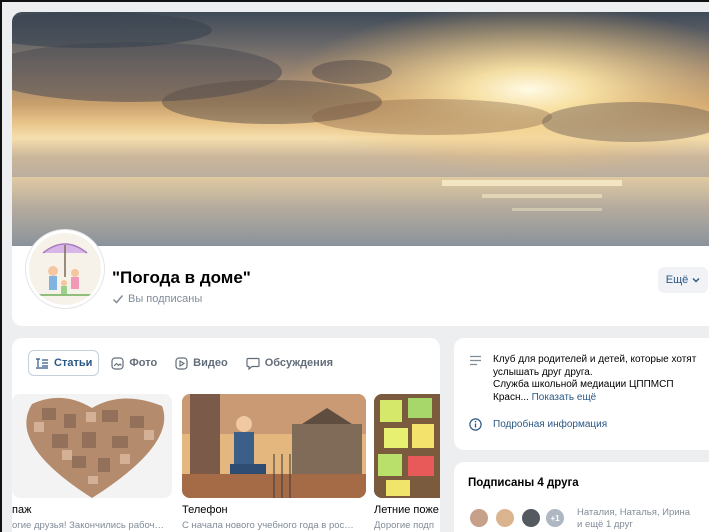 Image resolution: width=709 pixels, height=532 pixels. I want to click on video-icon, so click(181, 363).